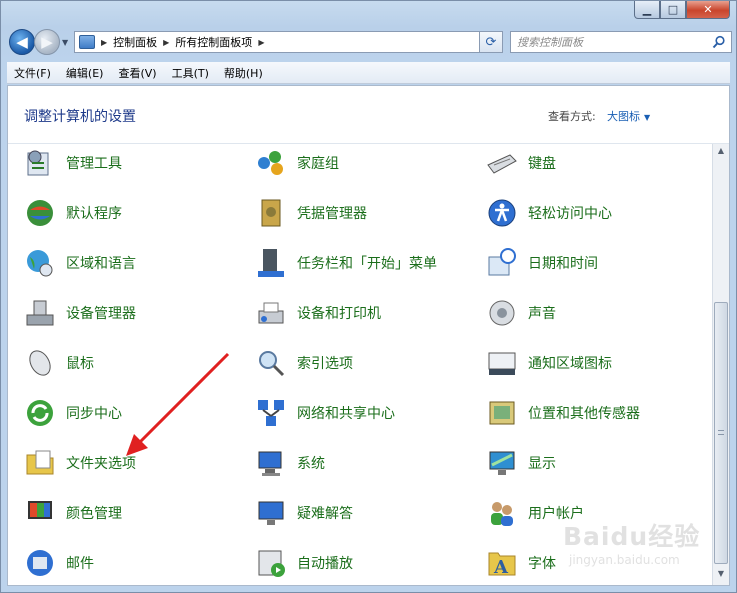 Image resolution: width=737 pixels, height=593 pixels. What do you see at coordinates (339, 314) in the screenshot?
I see `item-label: 设备和打印机` at bounding box center [339, 314].